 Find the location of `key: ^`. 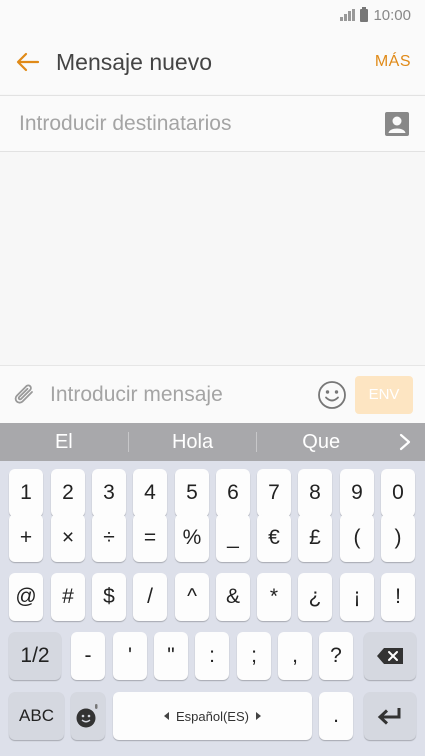

key: ^ is located at coordinates (192, 597).